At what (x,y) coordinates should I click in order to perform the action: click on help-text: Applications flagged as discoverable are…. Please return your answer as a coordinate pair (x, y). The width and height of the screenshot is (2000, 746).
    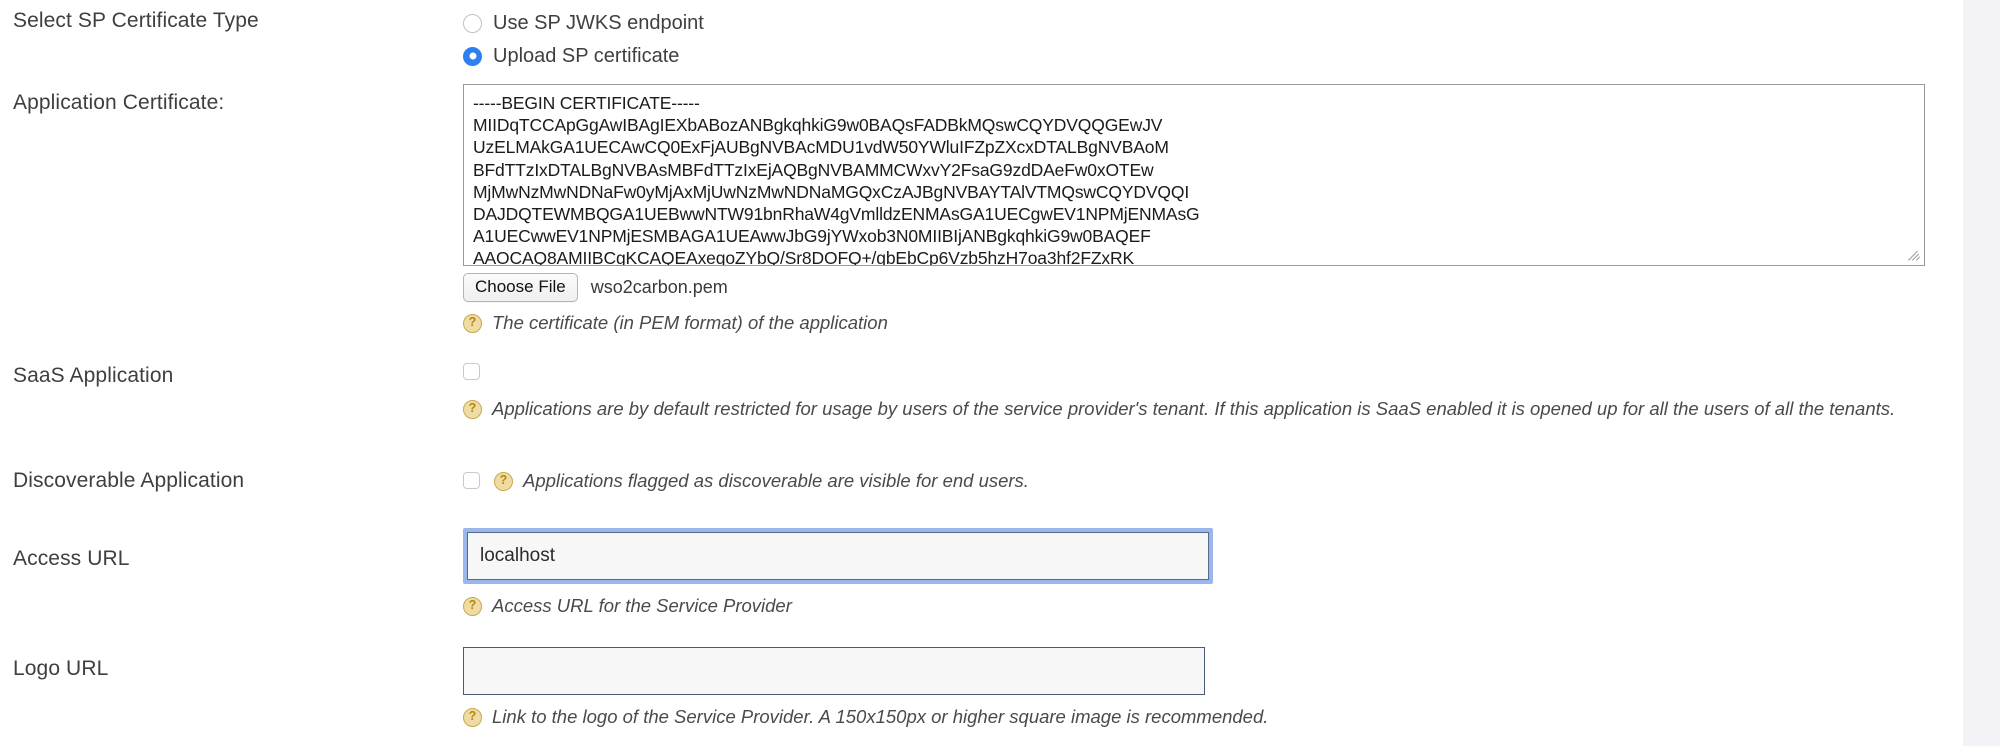
    Looking at the image, I should click on (776, 480).